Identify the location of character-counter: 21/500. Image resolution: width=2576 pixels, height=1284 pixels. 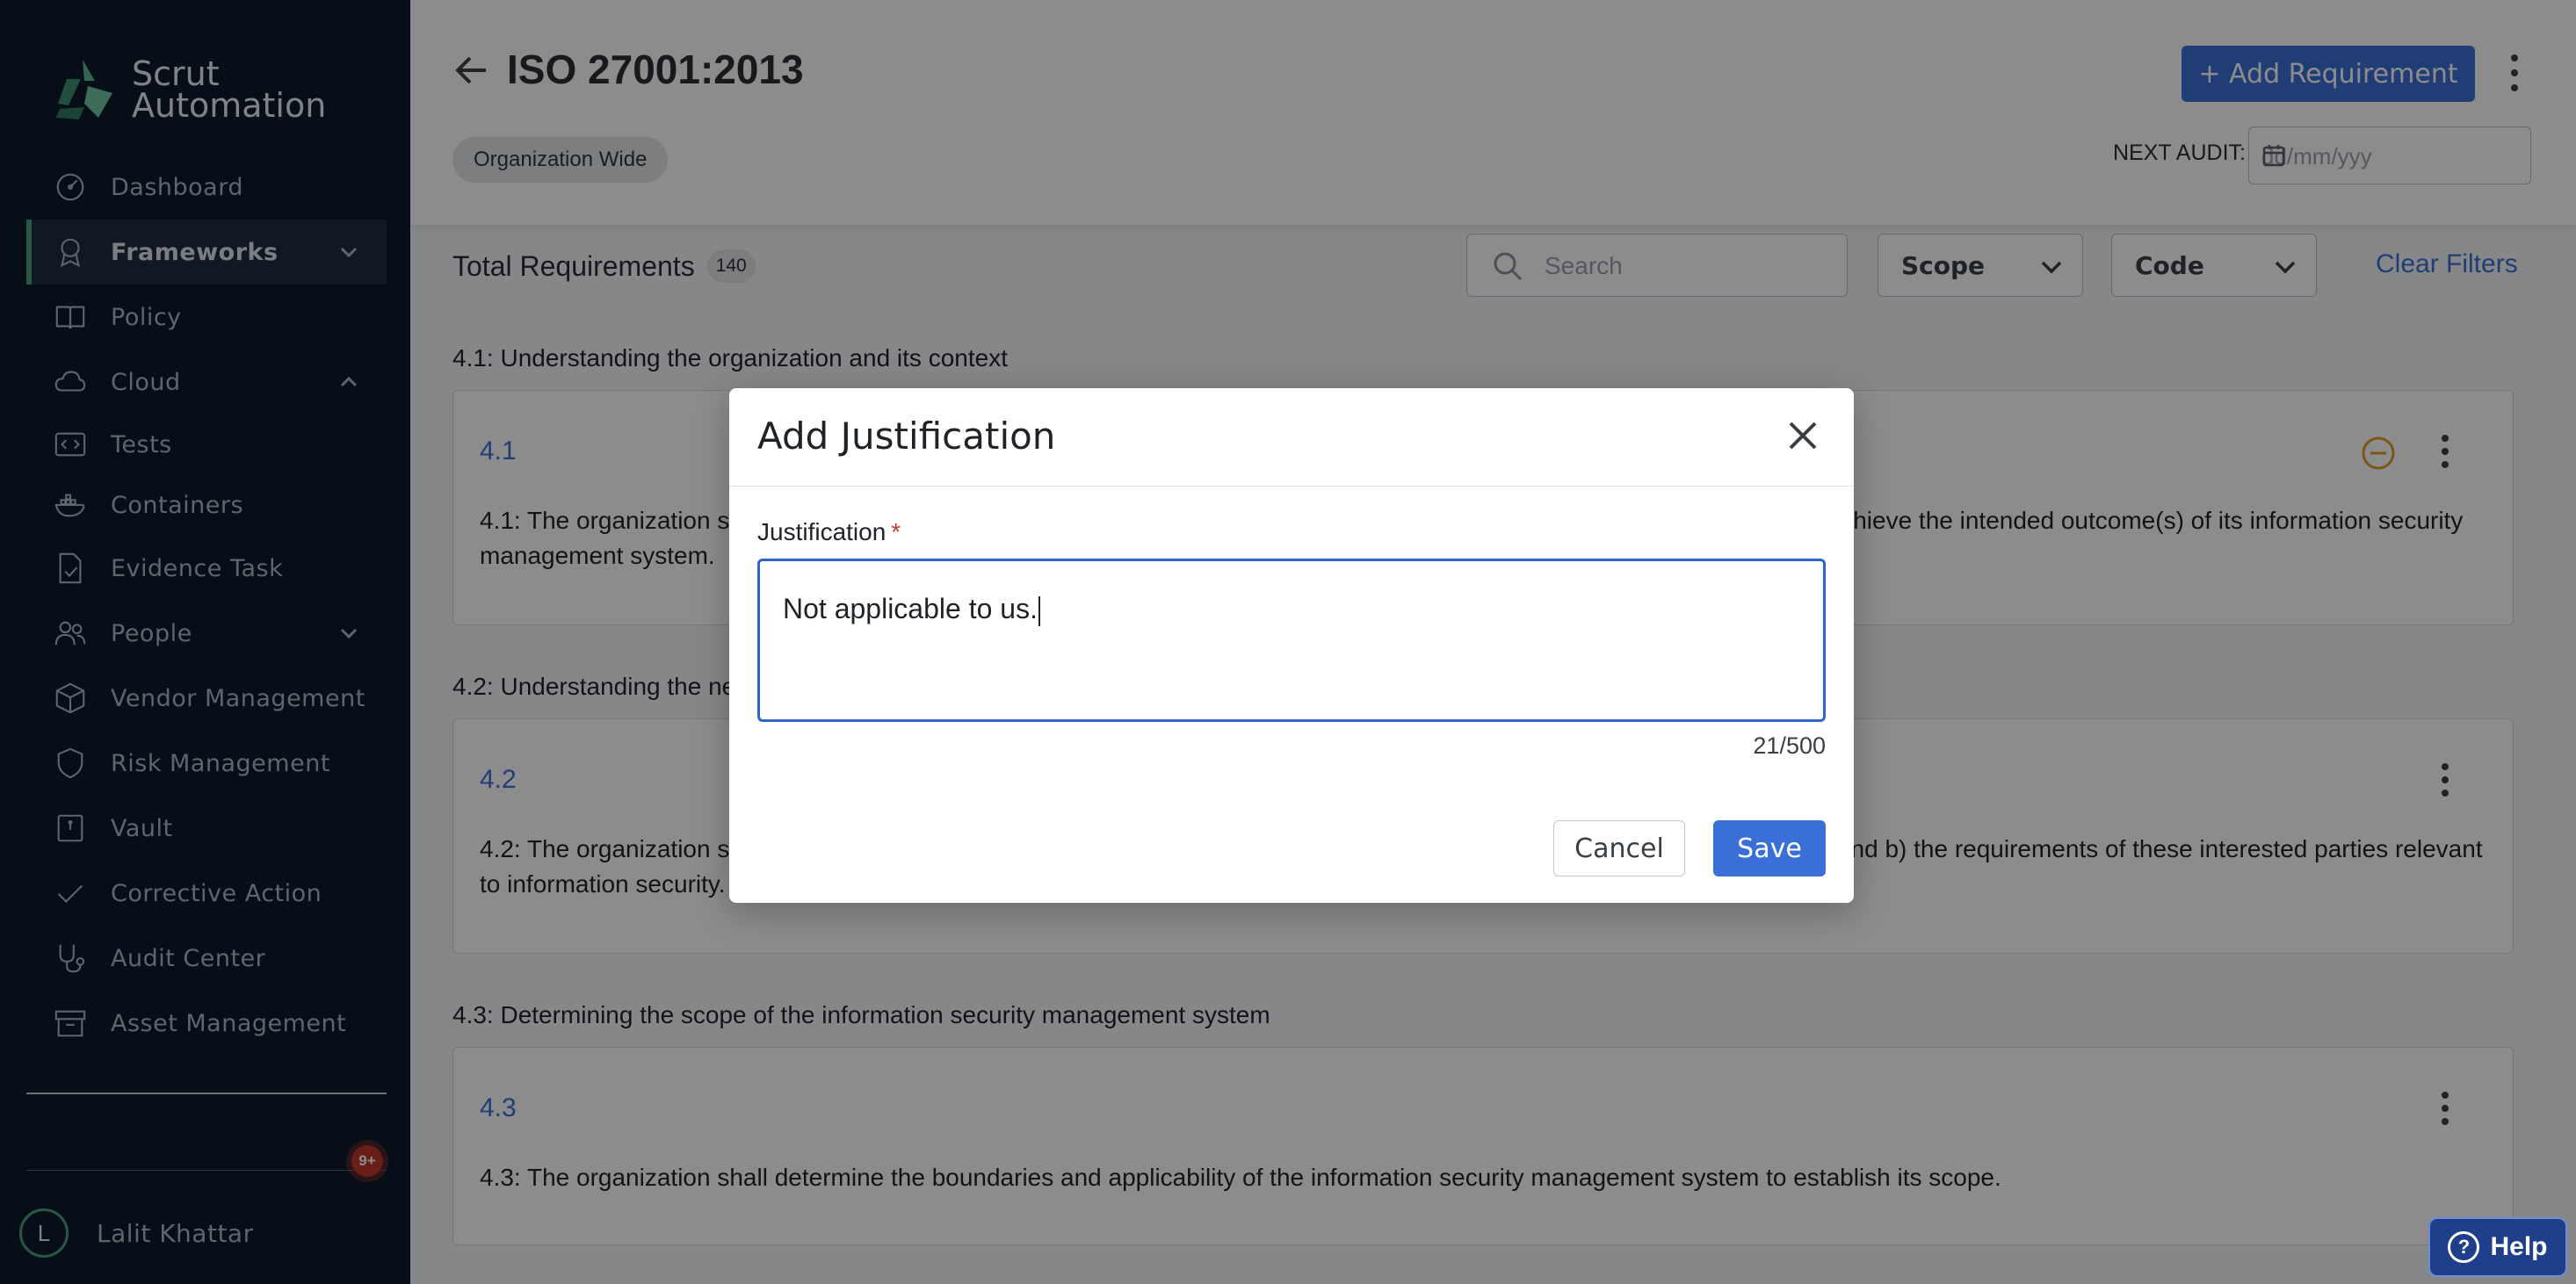
(1789, 745).